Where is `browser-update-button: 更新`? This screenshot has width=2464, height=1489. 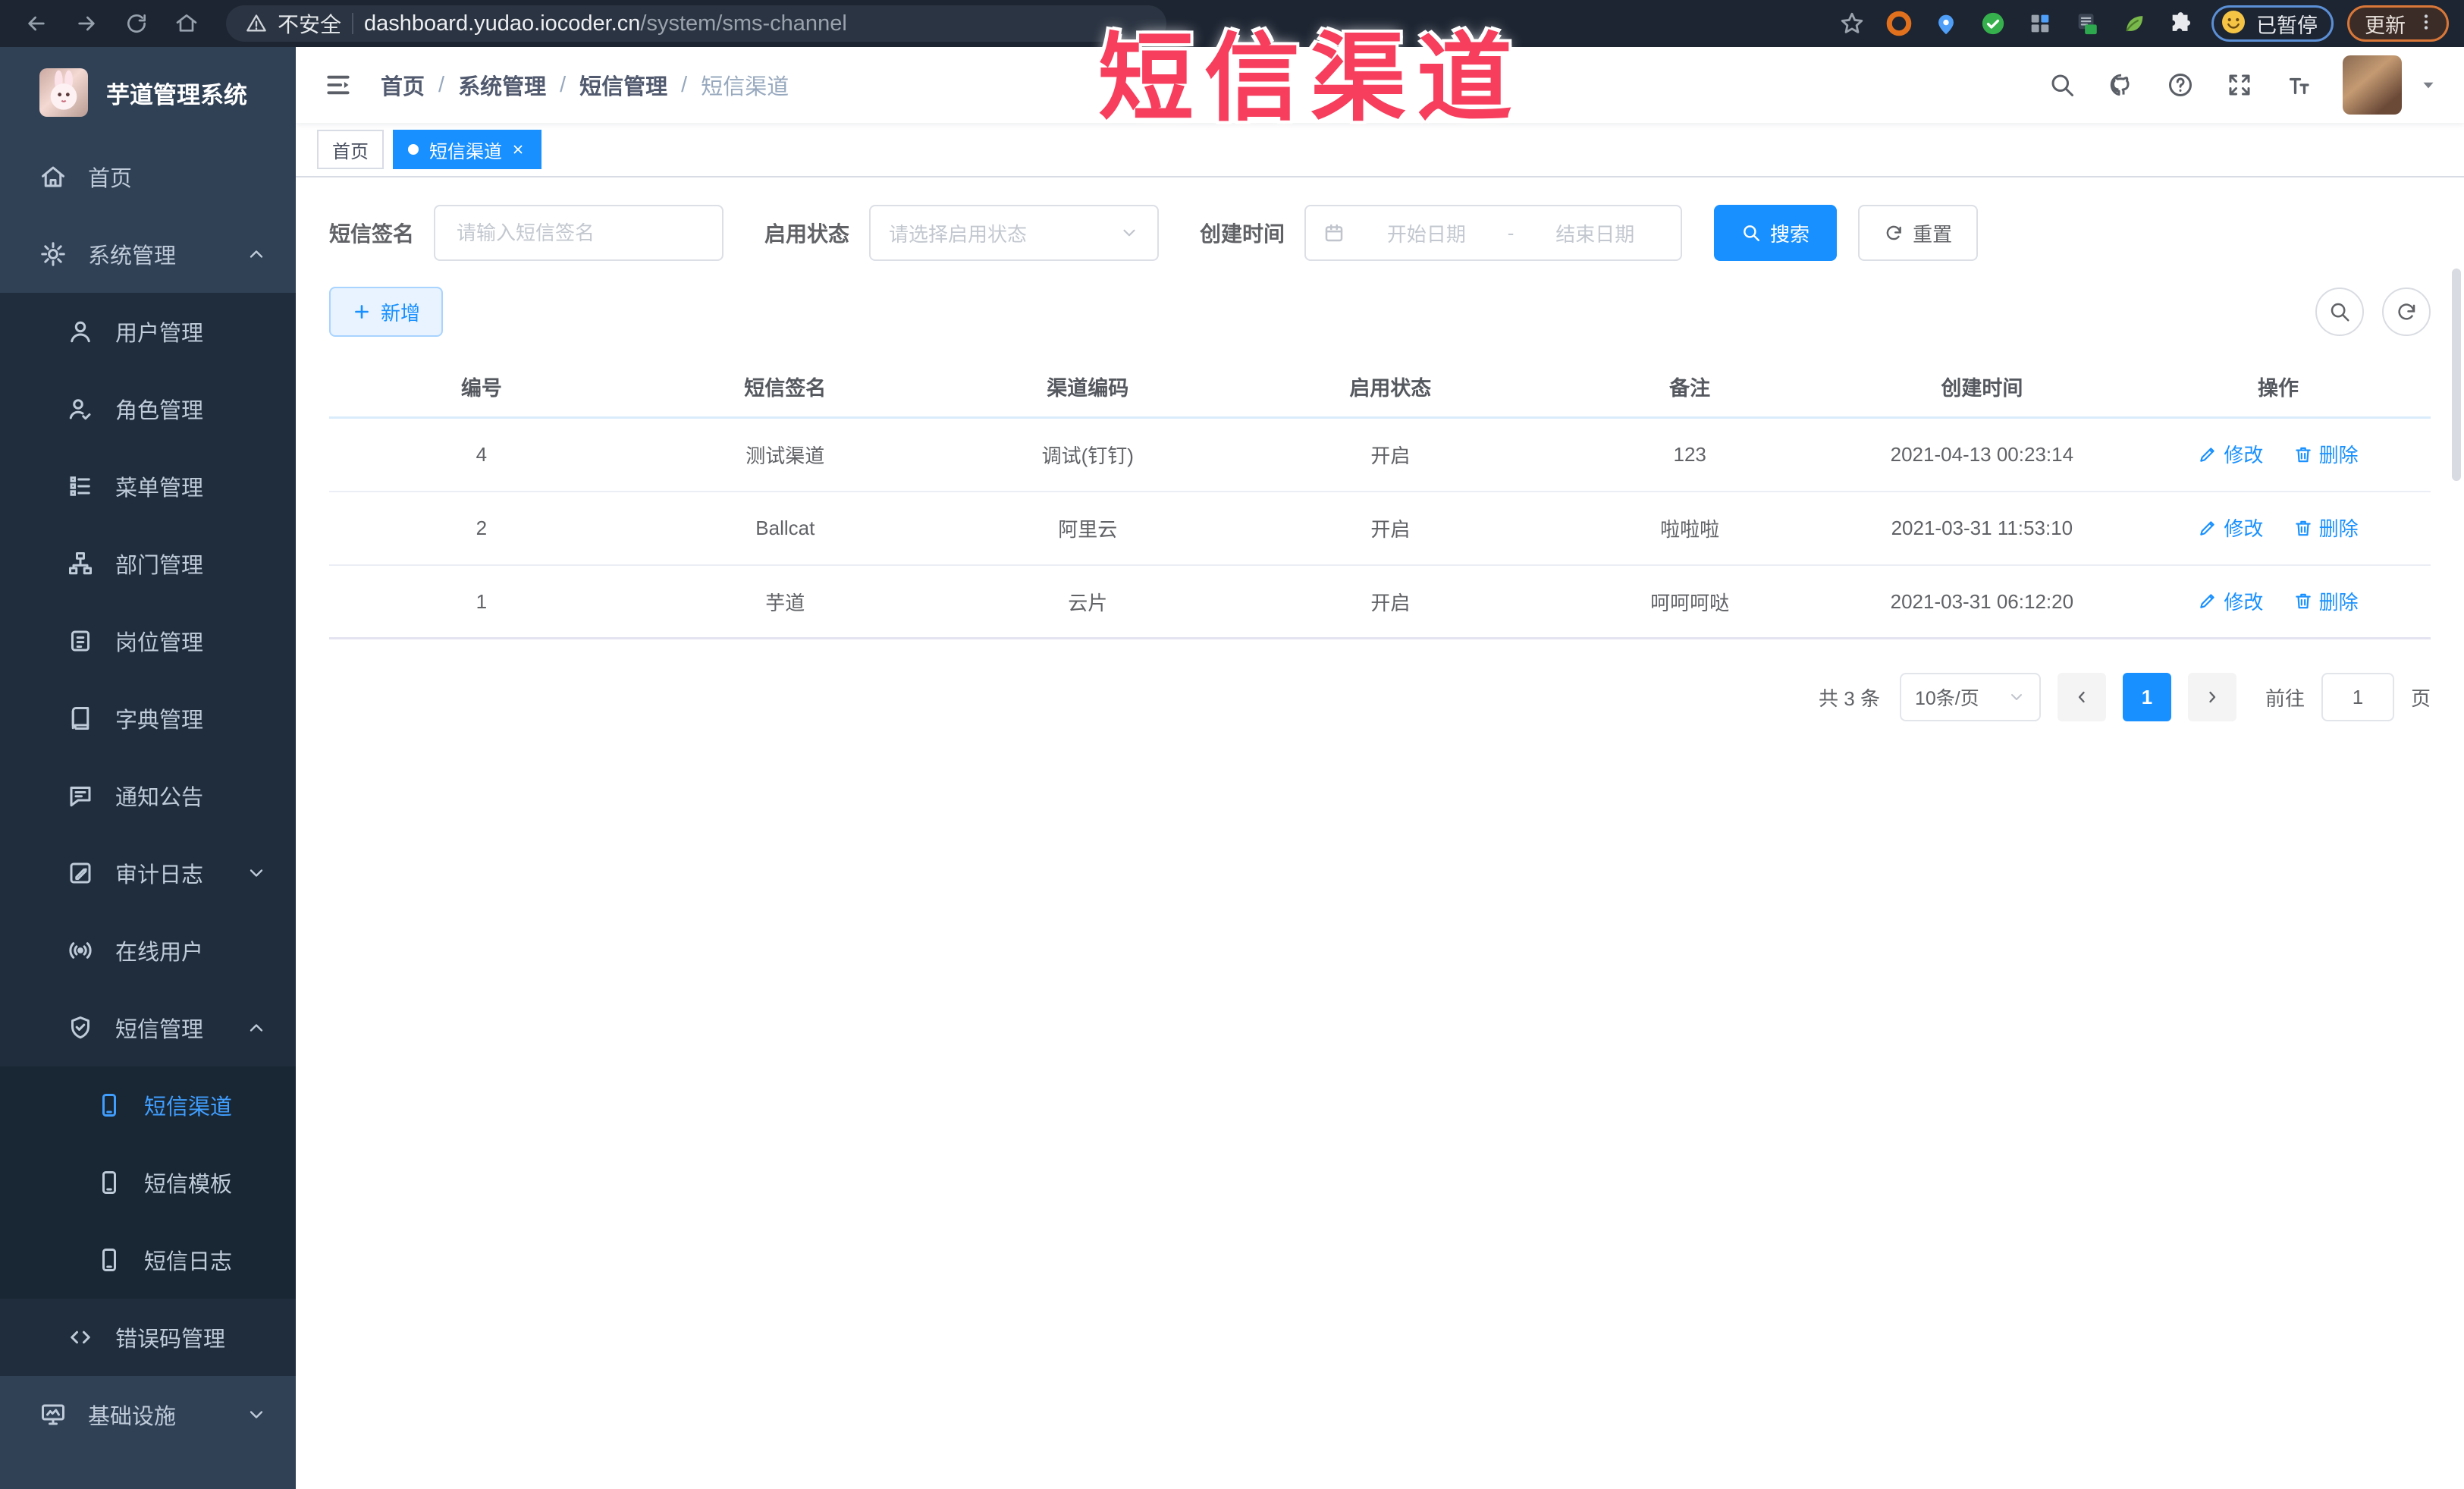
browser-update-button: 更新 is located at coordinates (2398, 23).